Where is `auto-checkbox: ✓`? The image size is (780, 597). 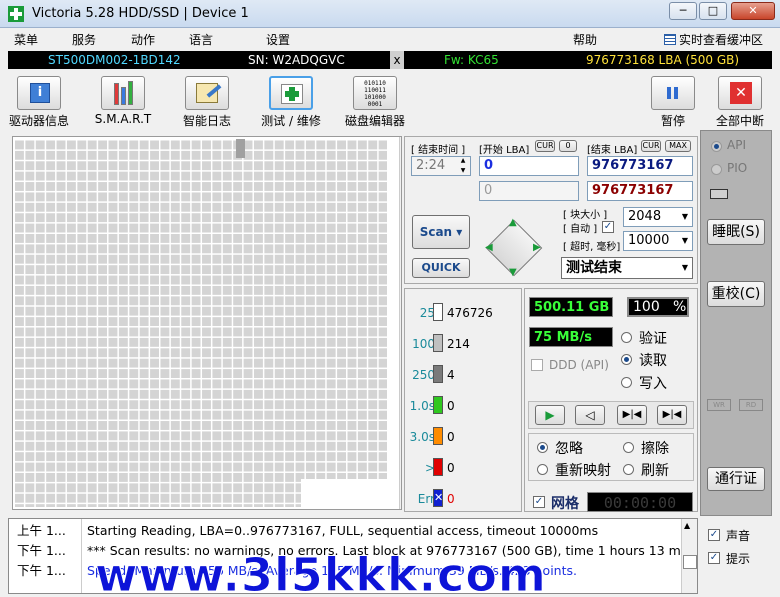 auto-checkbox: ✓ is located at coordinates (608, 227).